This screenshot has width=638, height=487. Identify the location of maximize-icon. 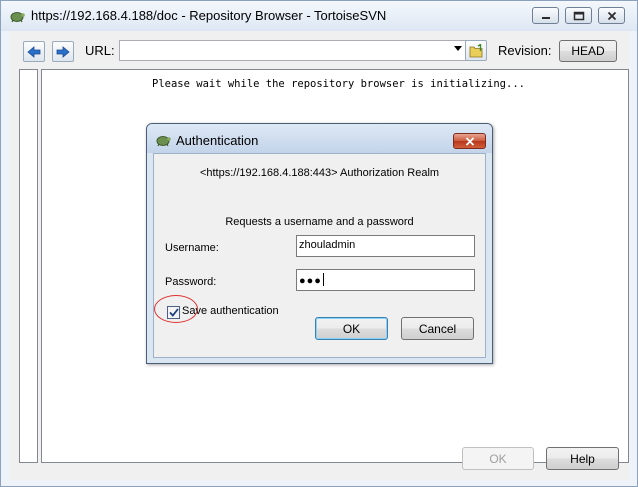
(578, 15).